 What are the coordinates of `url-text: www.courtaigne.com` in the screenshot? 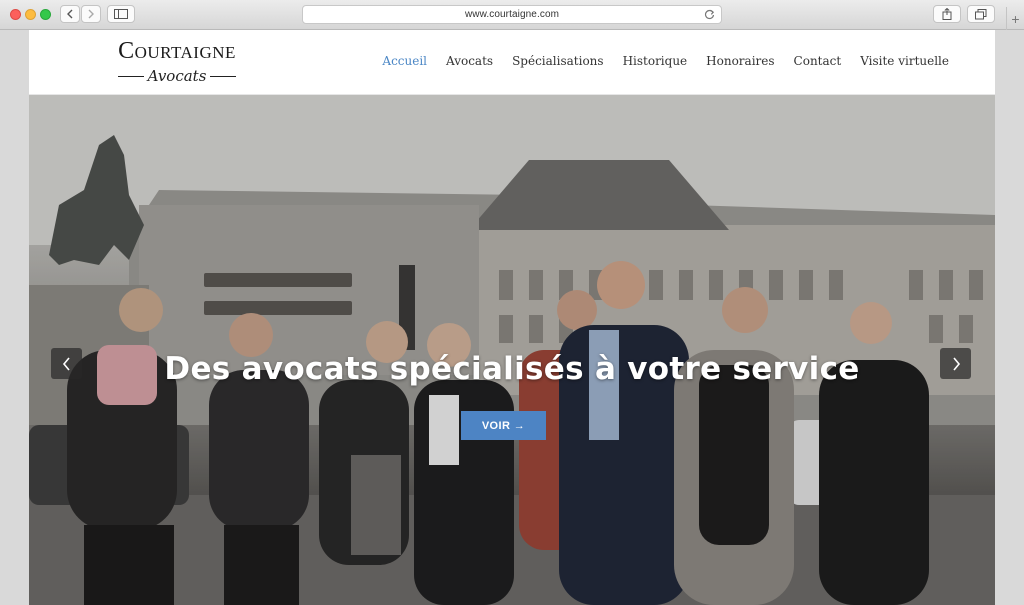 It's located at (512, 14).